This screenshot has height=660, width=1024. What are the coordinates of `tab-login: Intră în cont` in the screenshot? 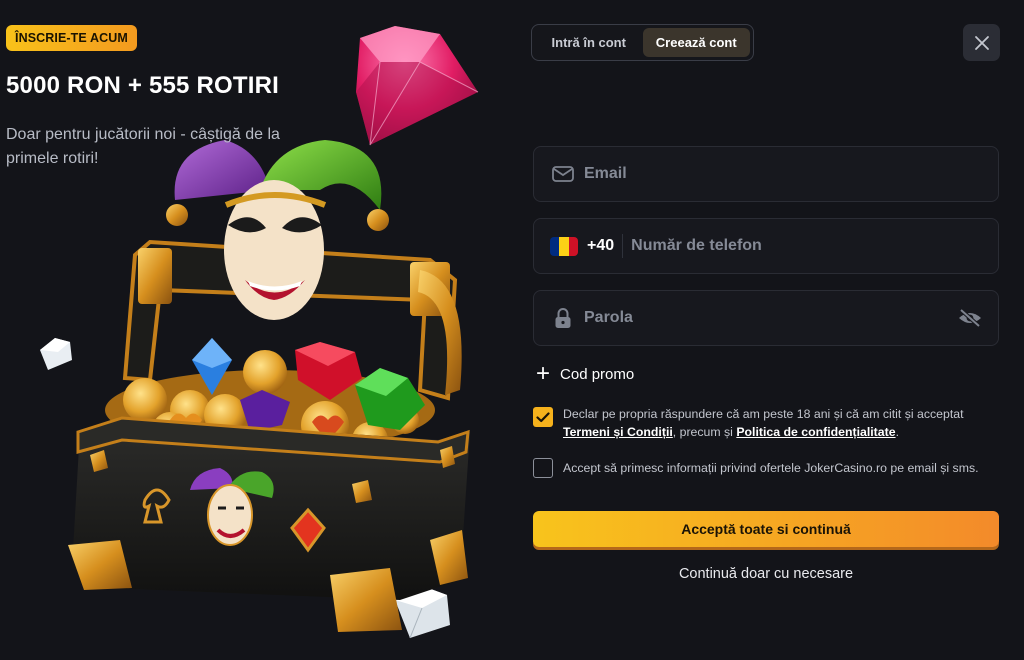 It's located at (589, 42).